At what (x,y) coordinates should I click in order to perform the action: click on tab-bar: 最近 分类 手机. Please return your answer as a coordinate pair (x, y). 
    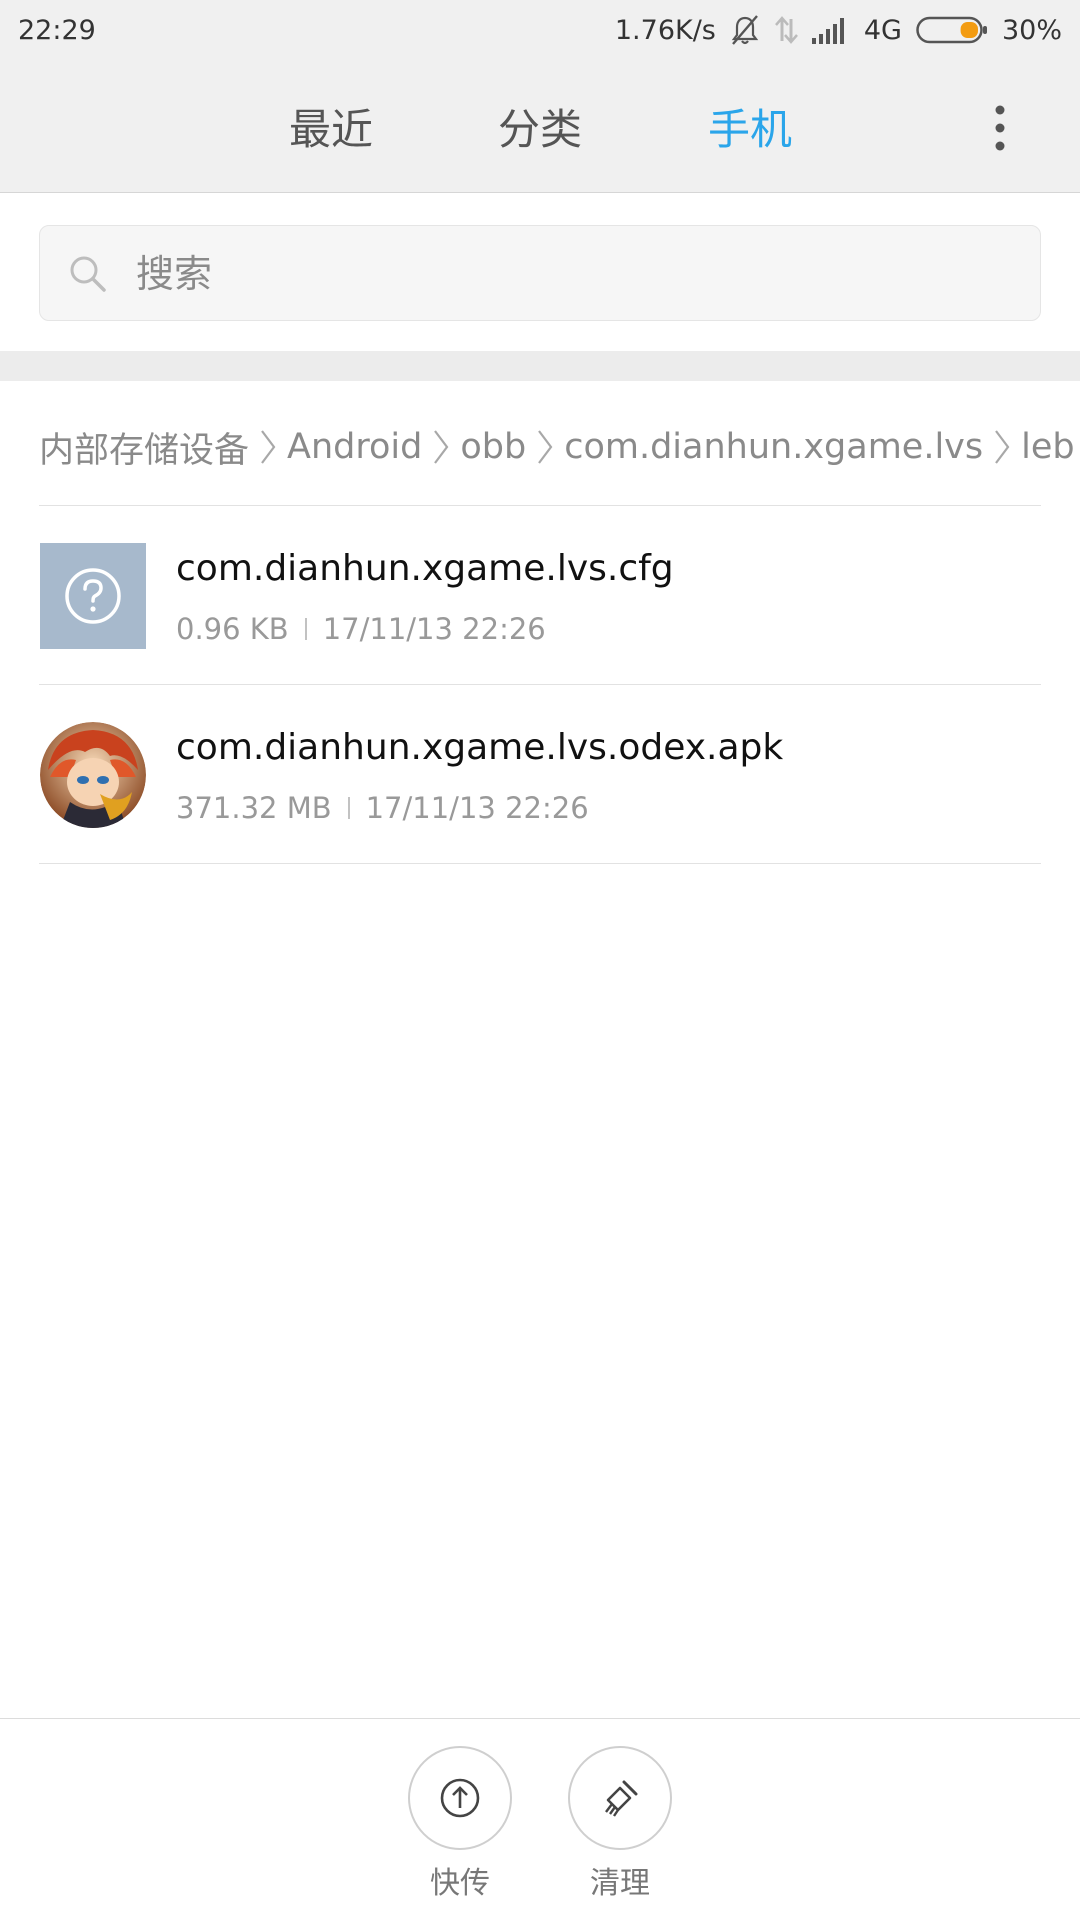
    Looking at the image, I should click on (540, 126).